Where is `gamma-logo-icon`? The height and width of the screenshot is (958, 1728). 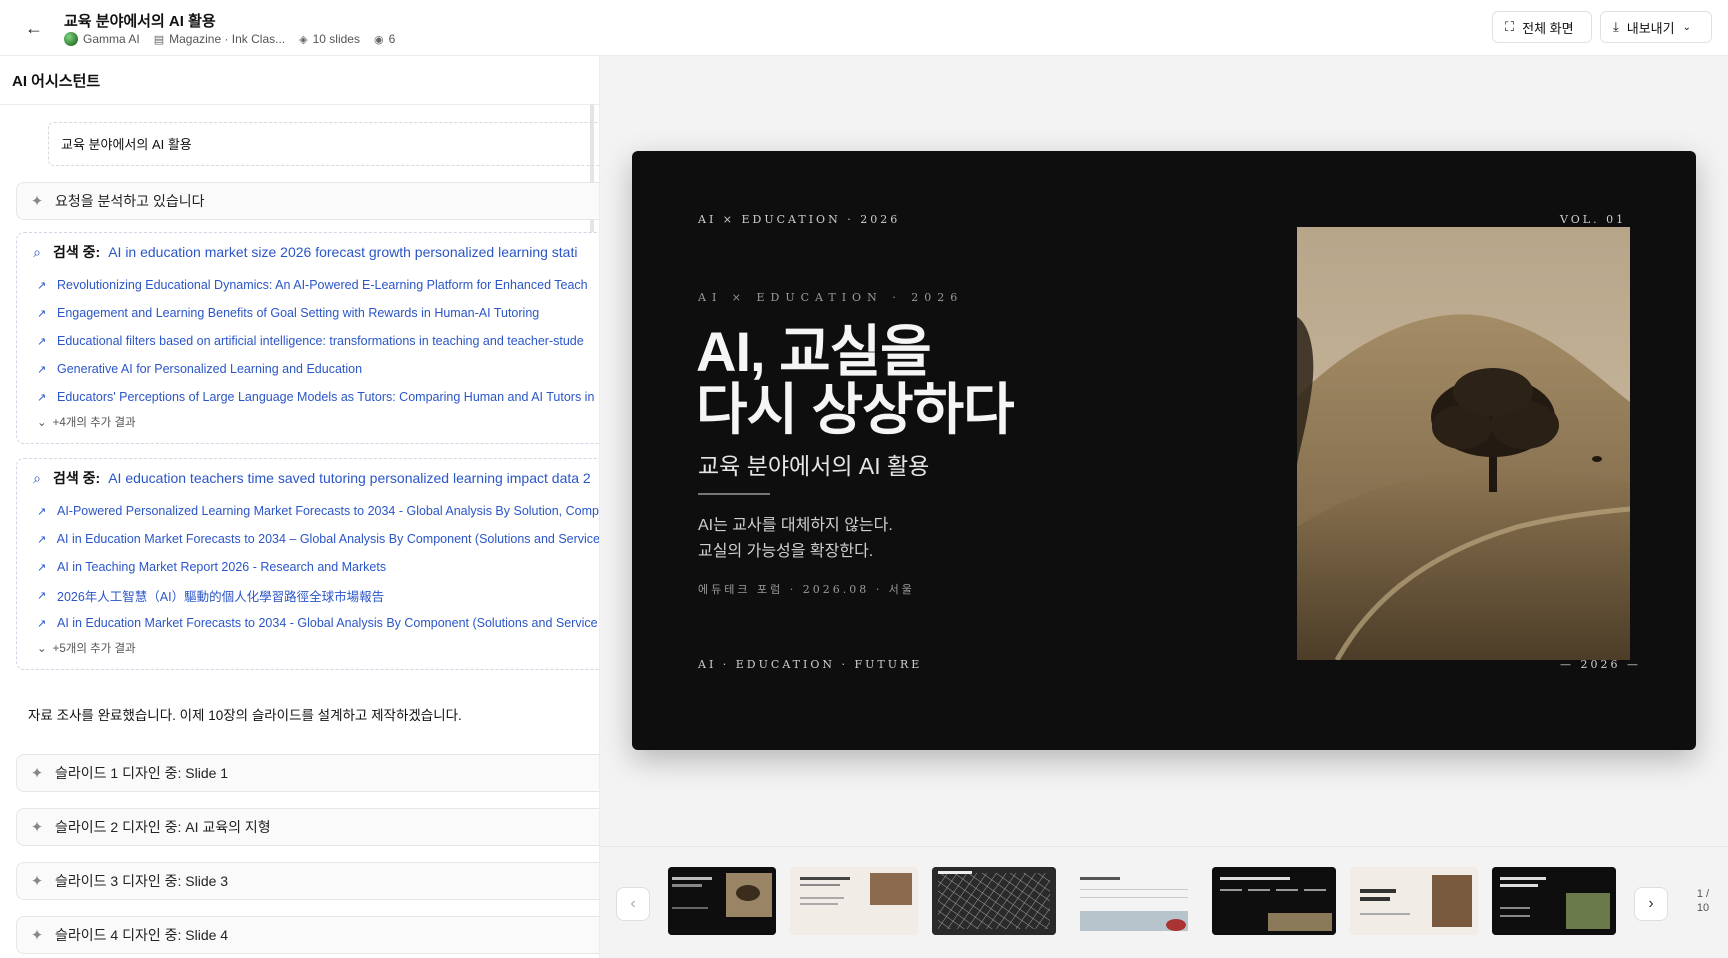
gamma-logo-icon is located at coordinates (71, 39).